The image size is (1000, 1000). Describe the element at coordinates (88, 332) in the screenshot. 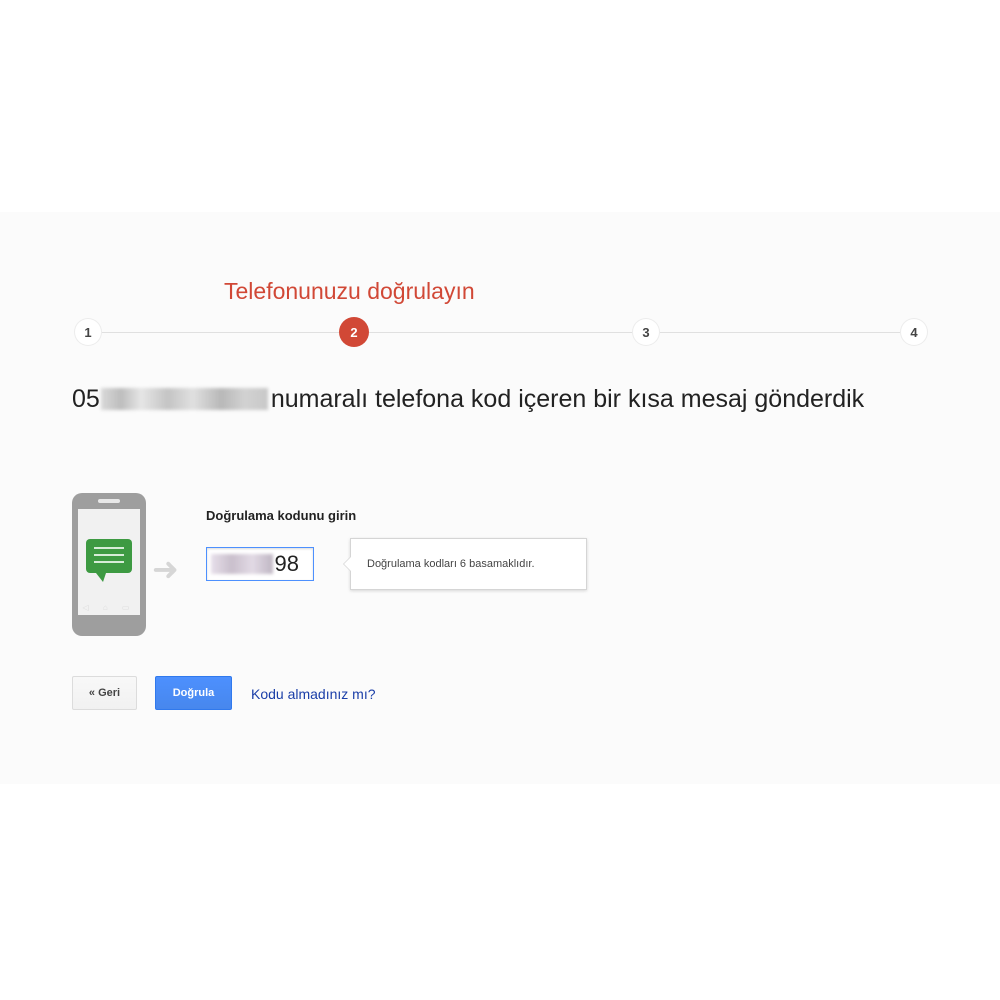

I see `step-1: 1` at that location.